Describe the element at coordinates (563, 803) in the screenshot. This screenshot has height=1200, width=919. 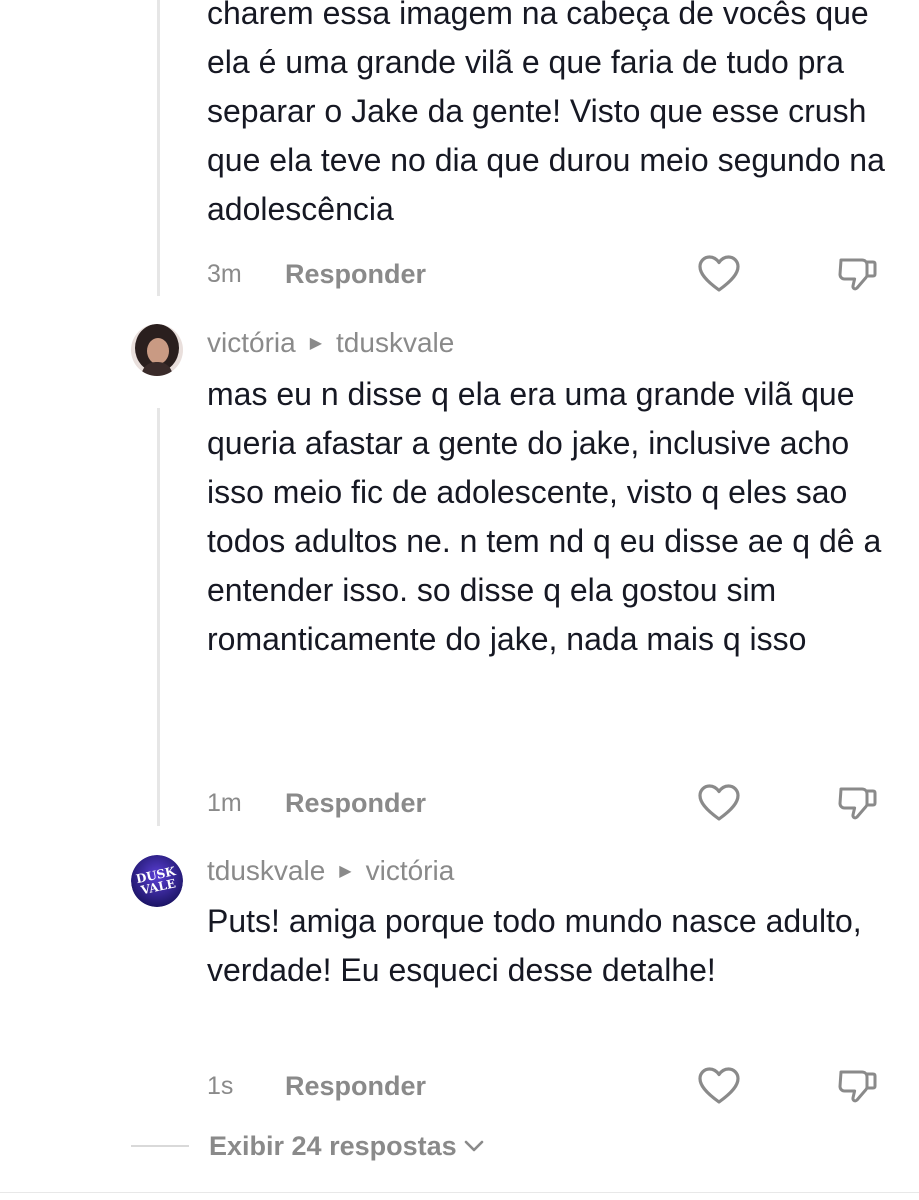
I see `comment-actions: 1m Responder` at that location.